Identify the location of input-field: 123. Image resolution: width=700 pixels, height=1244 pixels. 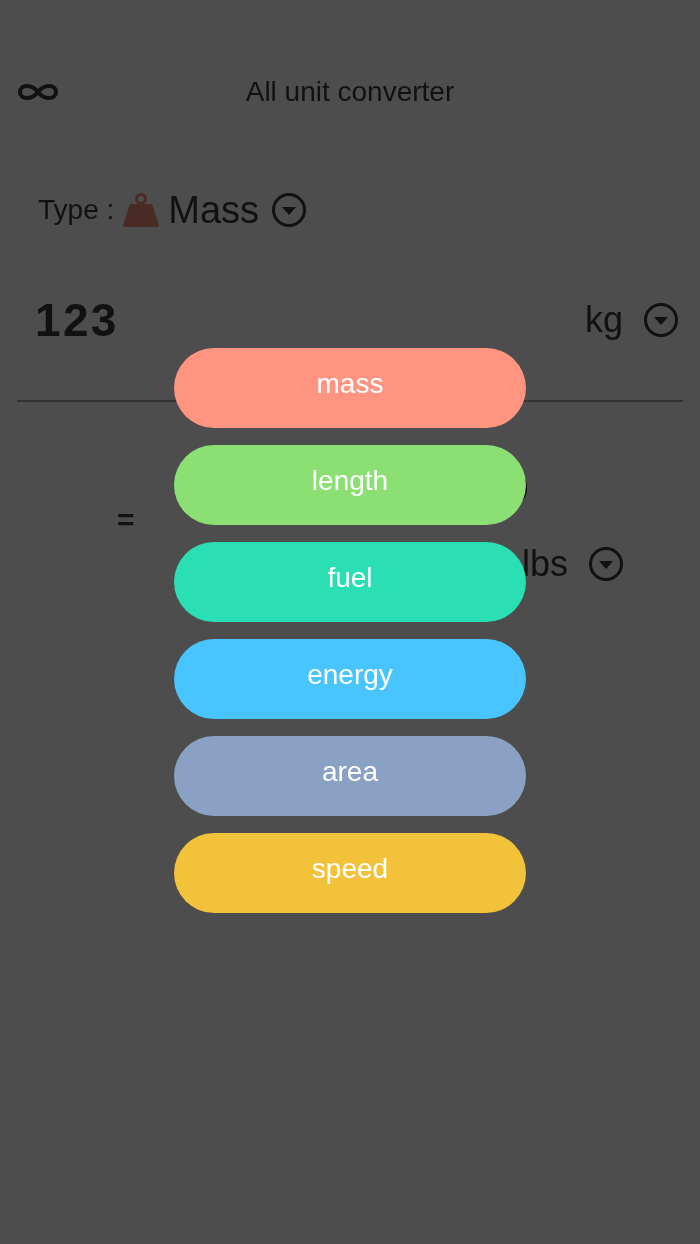
(77, 320).